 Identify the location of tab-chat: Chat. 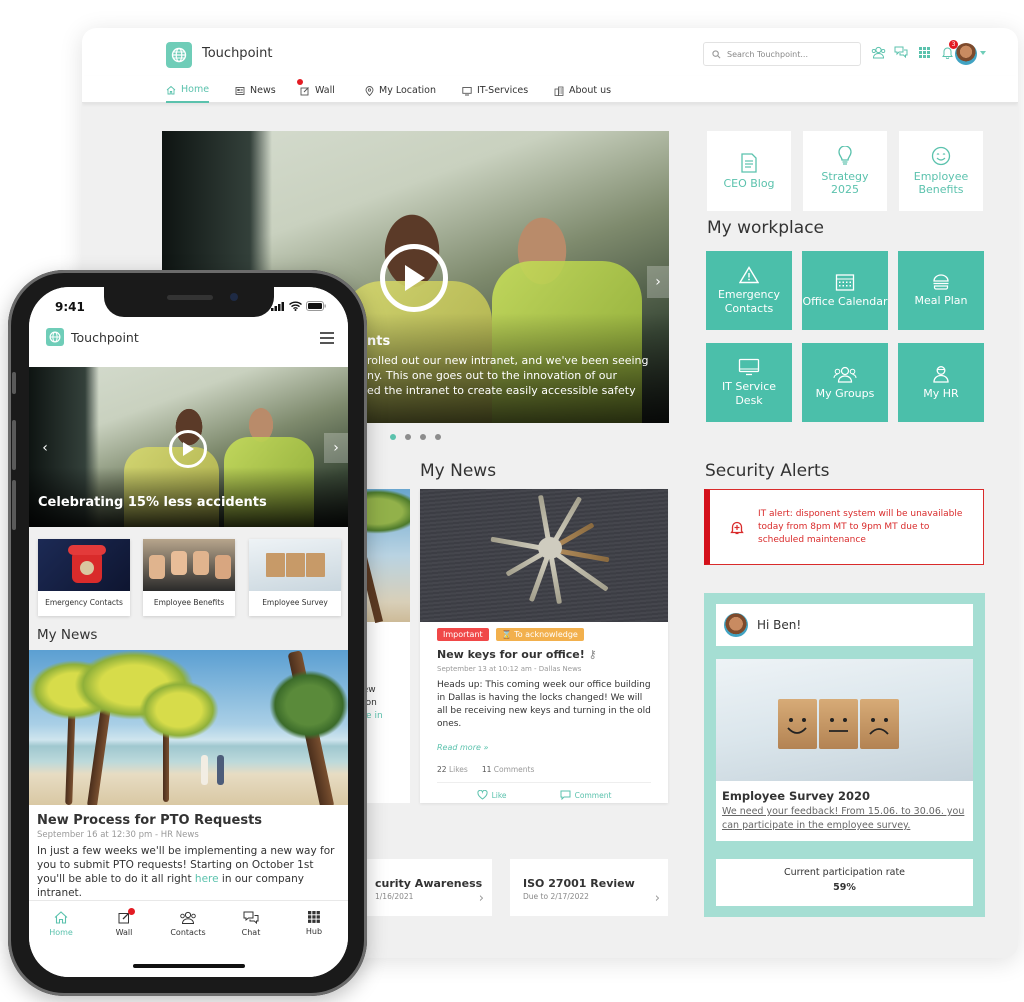
(251, 924).